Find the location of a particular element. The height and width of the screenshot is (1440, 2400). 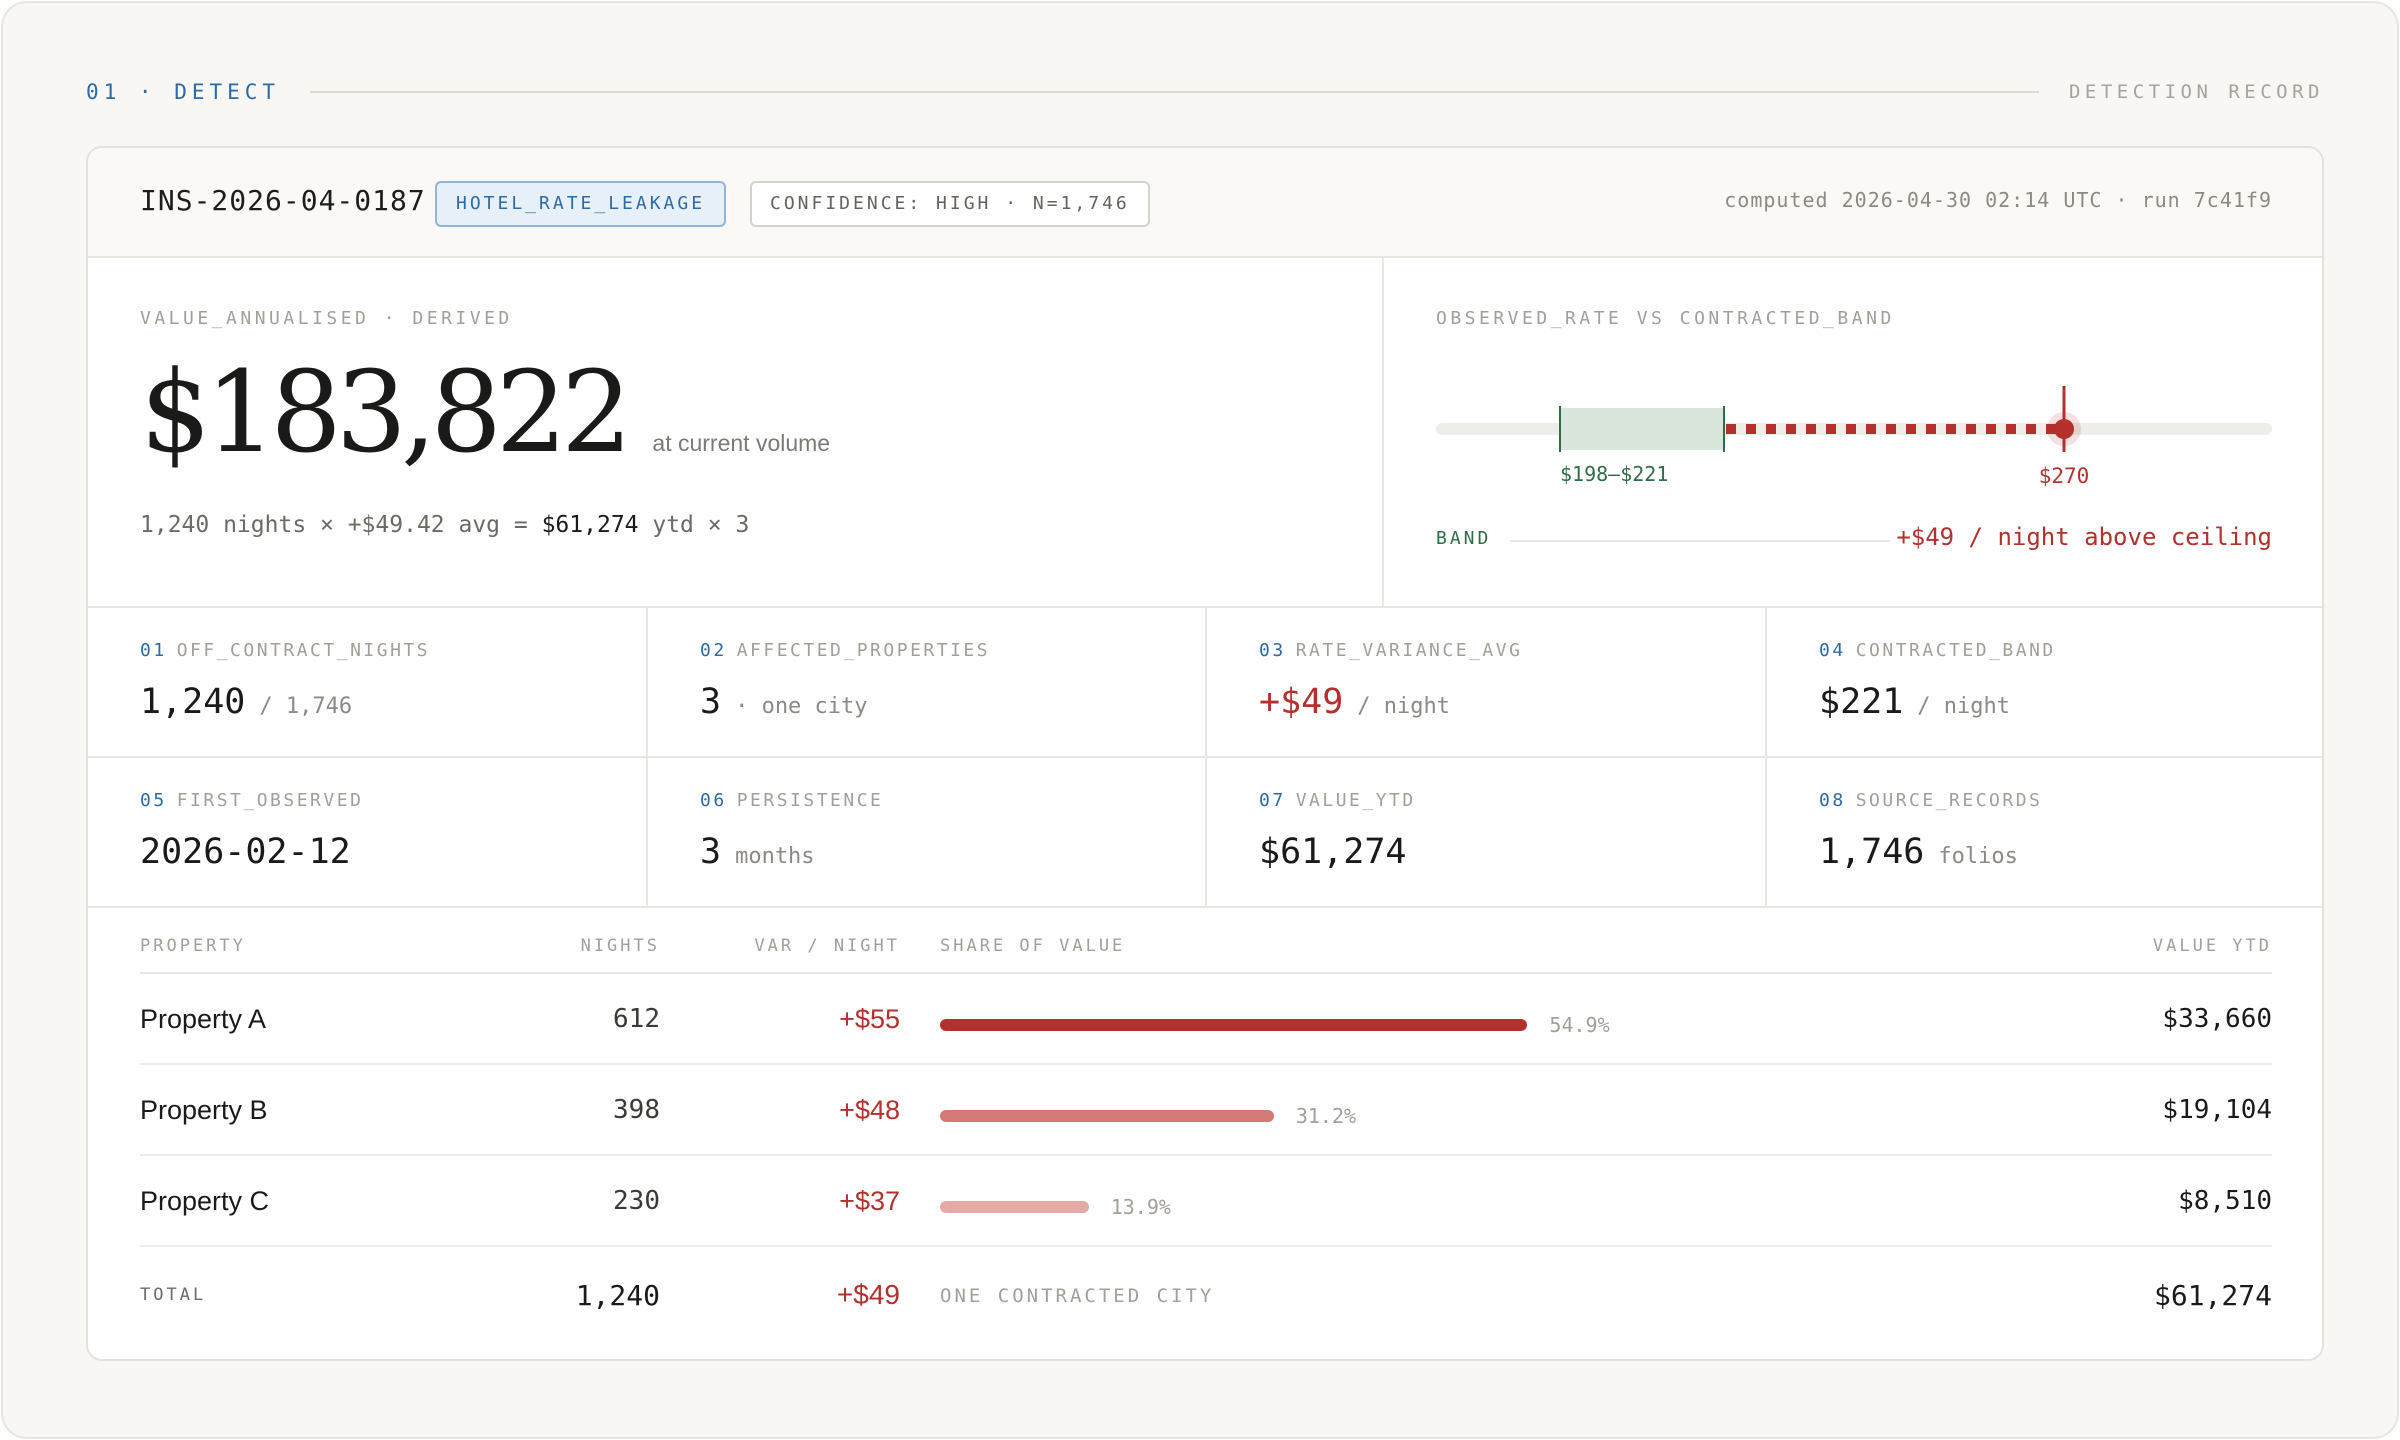

band-range-label: $198–$221 is located at coordinates (1614, 474).